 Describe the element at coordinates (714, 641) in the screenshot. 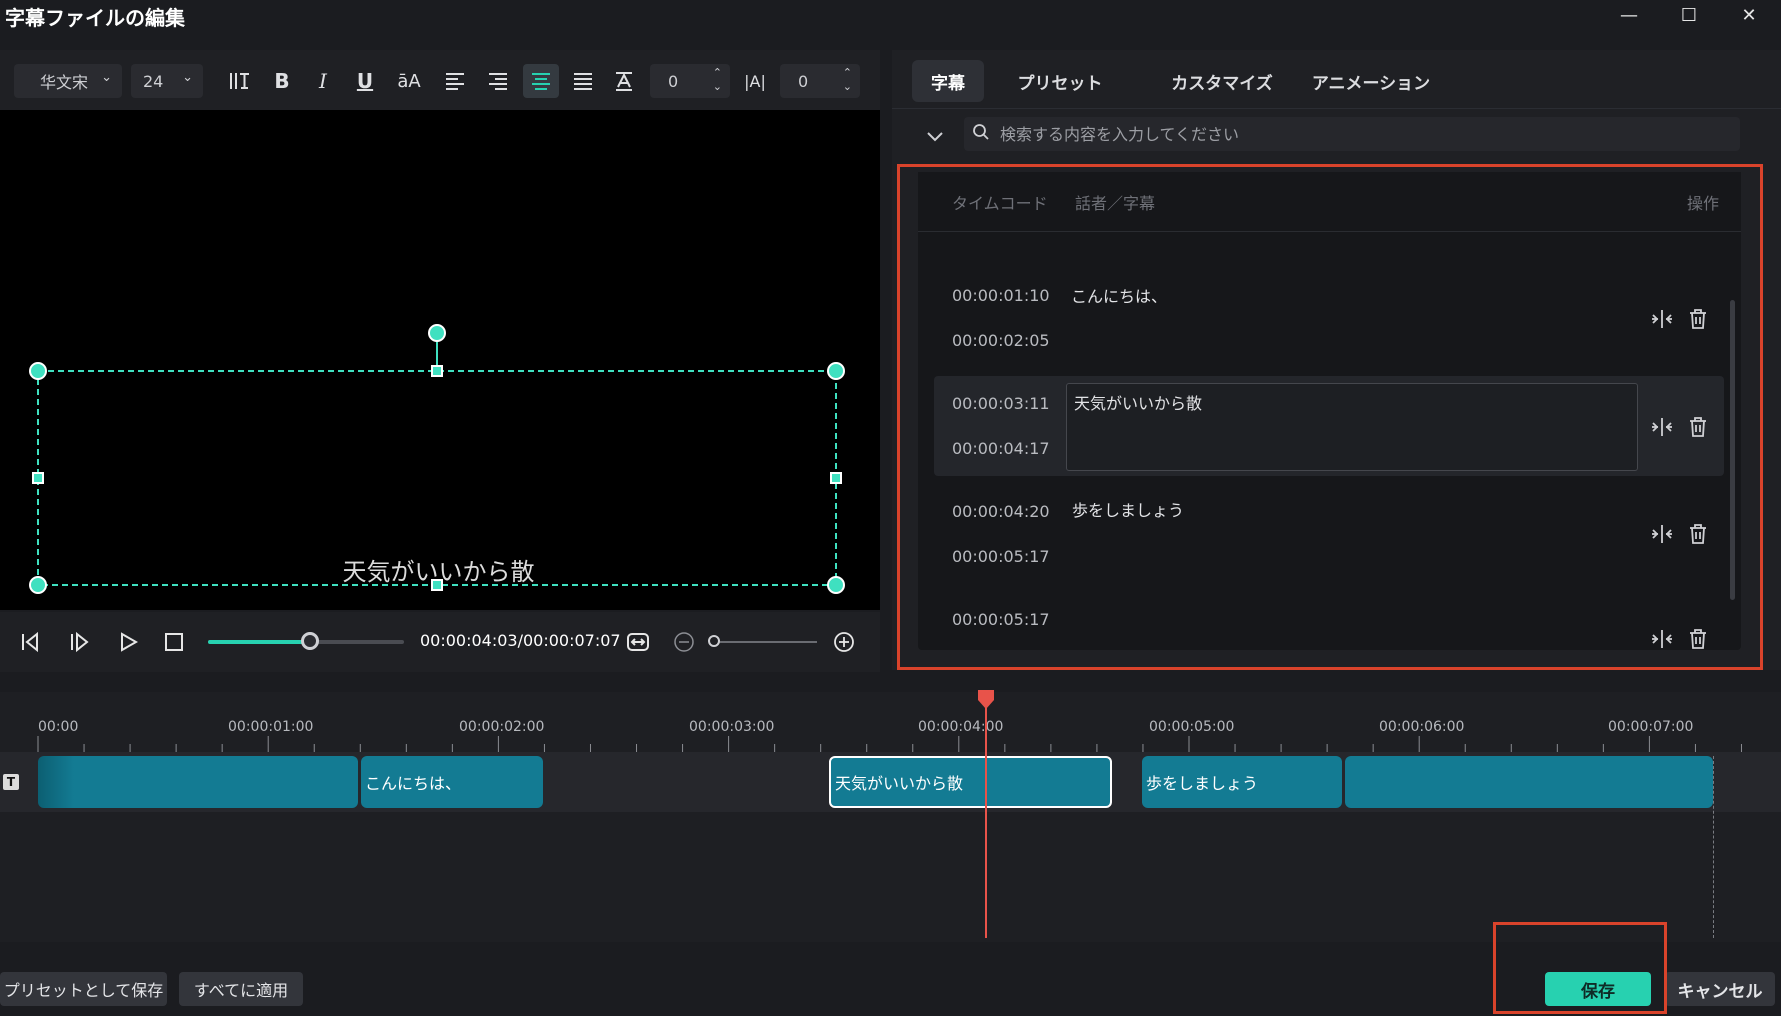

I see `zoom-slider-knob` at that location.